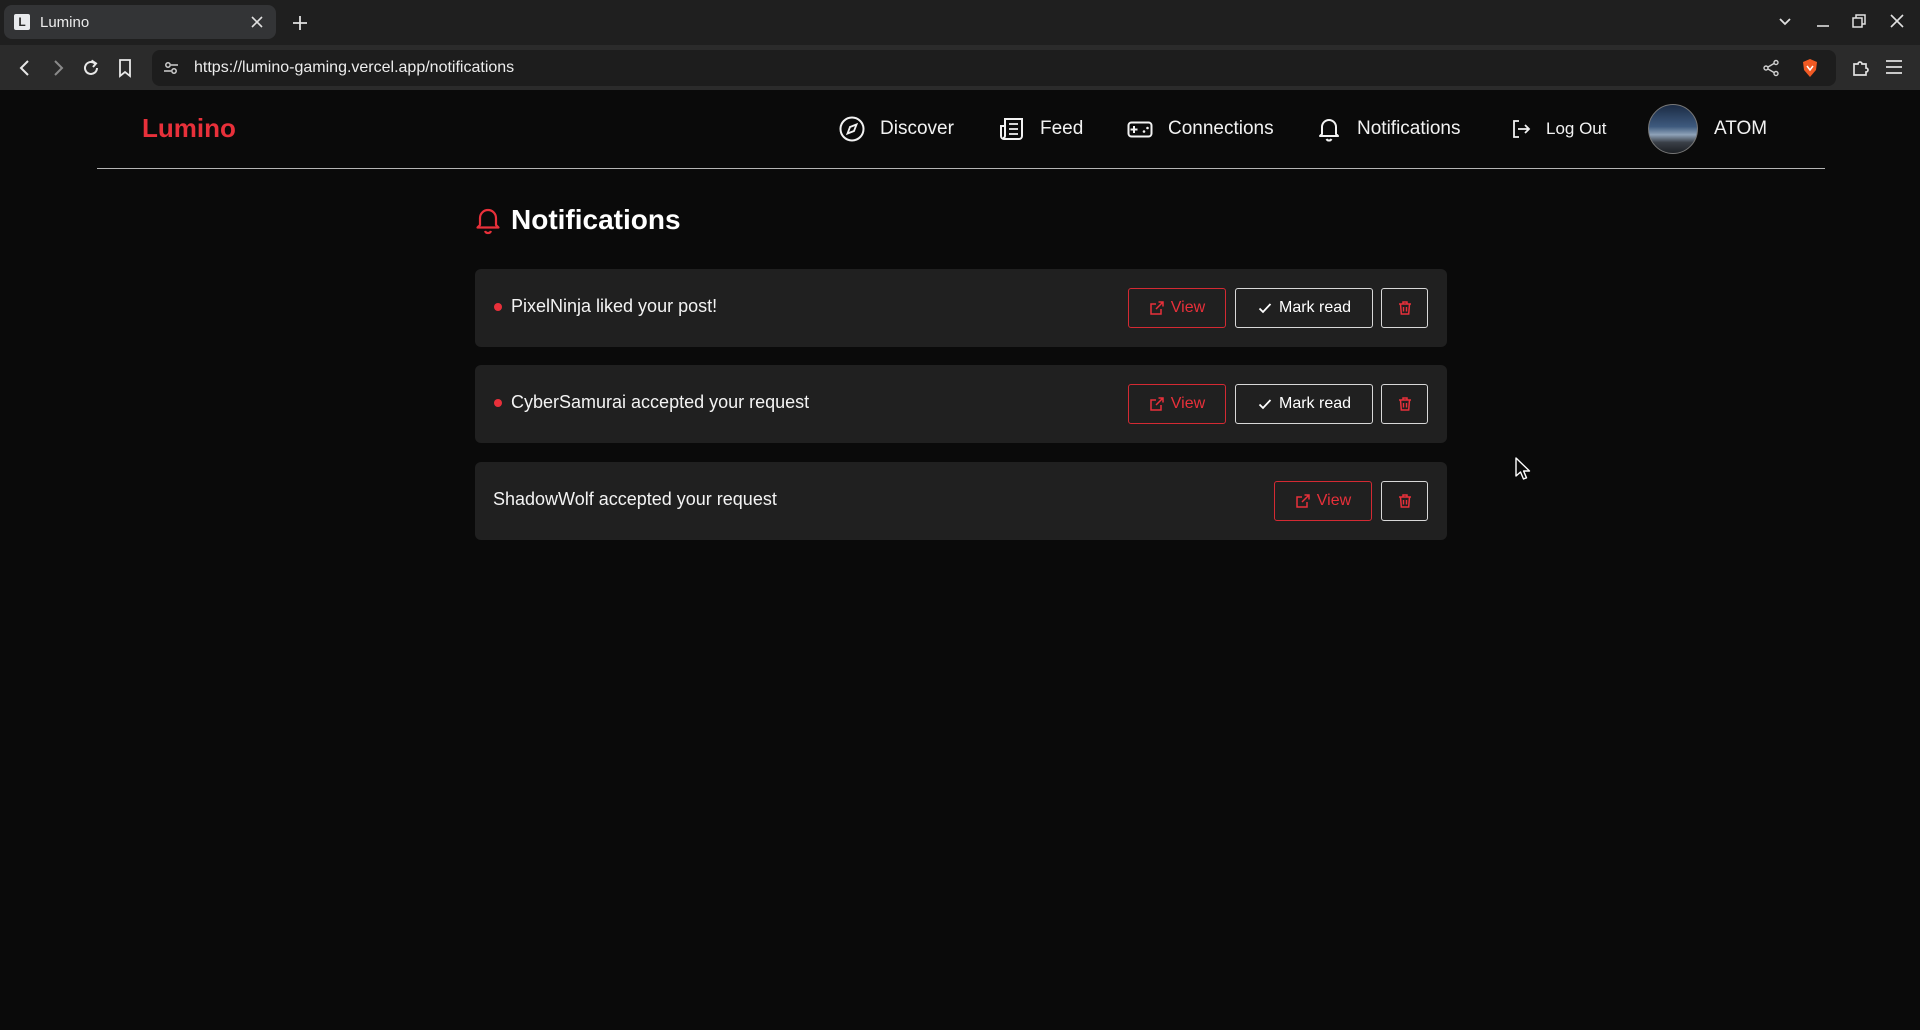 The image size is (1920, 1030). What do you see at coordinates (960, 22) in the screenshot?
I see `browser-tab-bar: L Lumino` at bounding box center [960, 22].